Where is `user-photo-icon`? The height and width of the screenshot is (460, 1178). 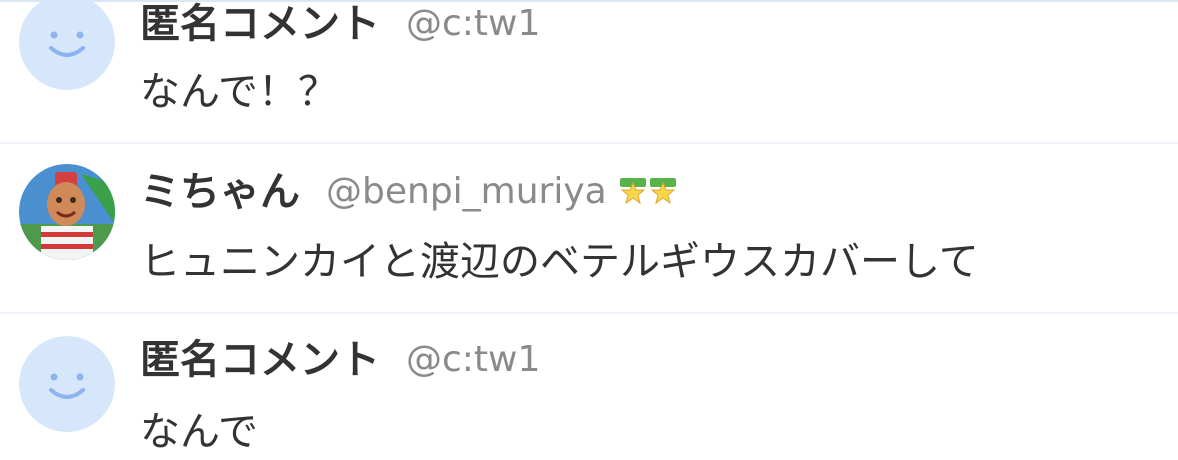 user-photo-icon is located at coordinates (67, 212).